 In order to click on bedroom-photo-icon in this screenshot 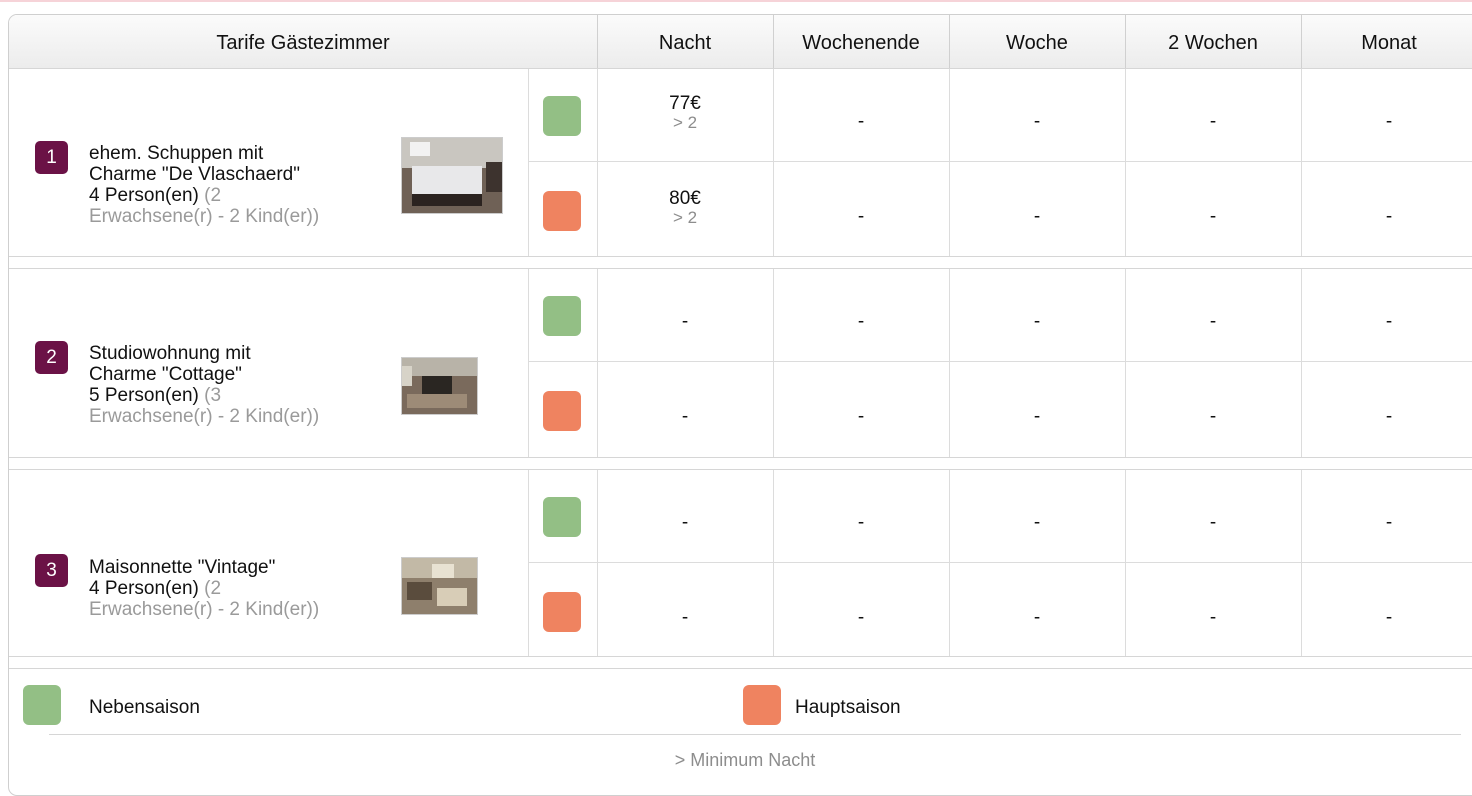, I will do `click(452, 175)`.